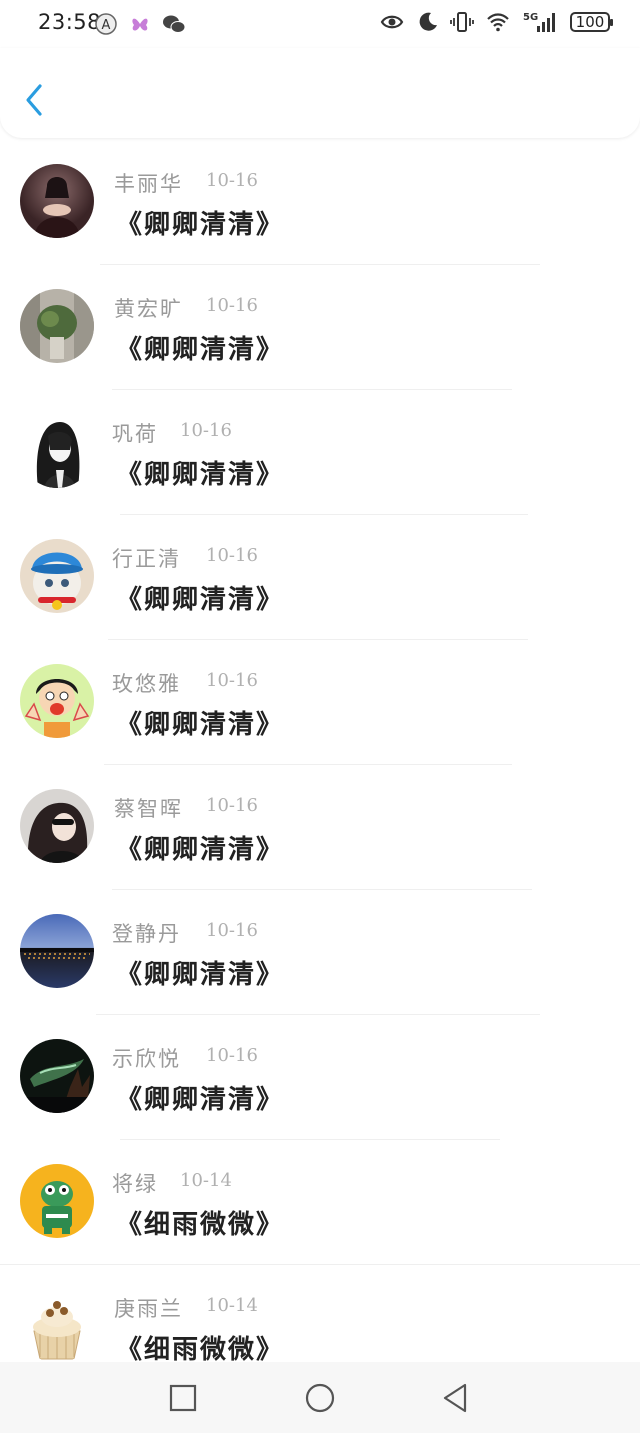  Describe the element at coordinates (392, 22) in the screenshot. I see `eye-icon` at that location.